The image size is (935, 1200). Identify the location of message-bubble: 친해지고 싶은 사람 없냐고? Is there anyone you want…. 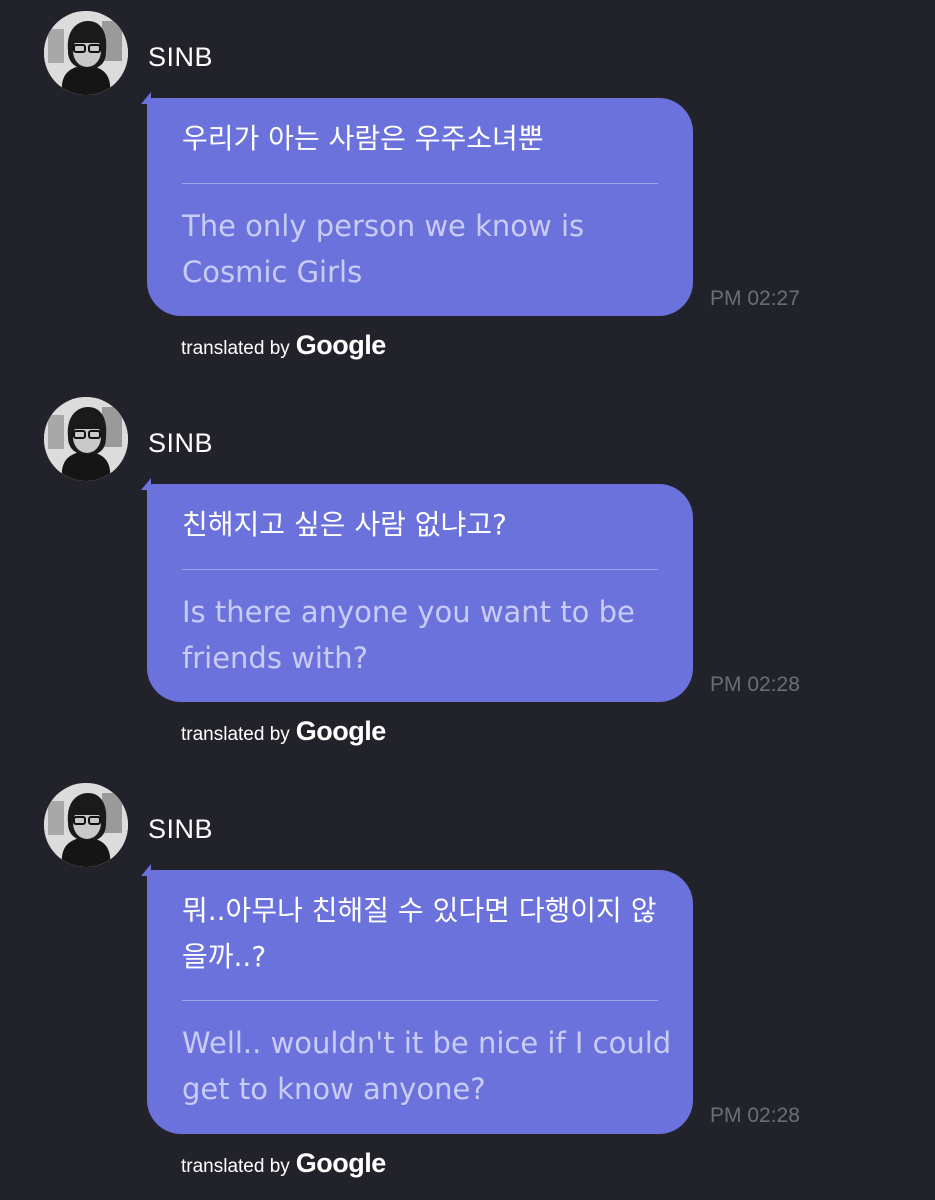
(417, 590).